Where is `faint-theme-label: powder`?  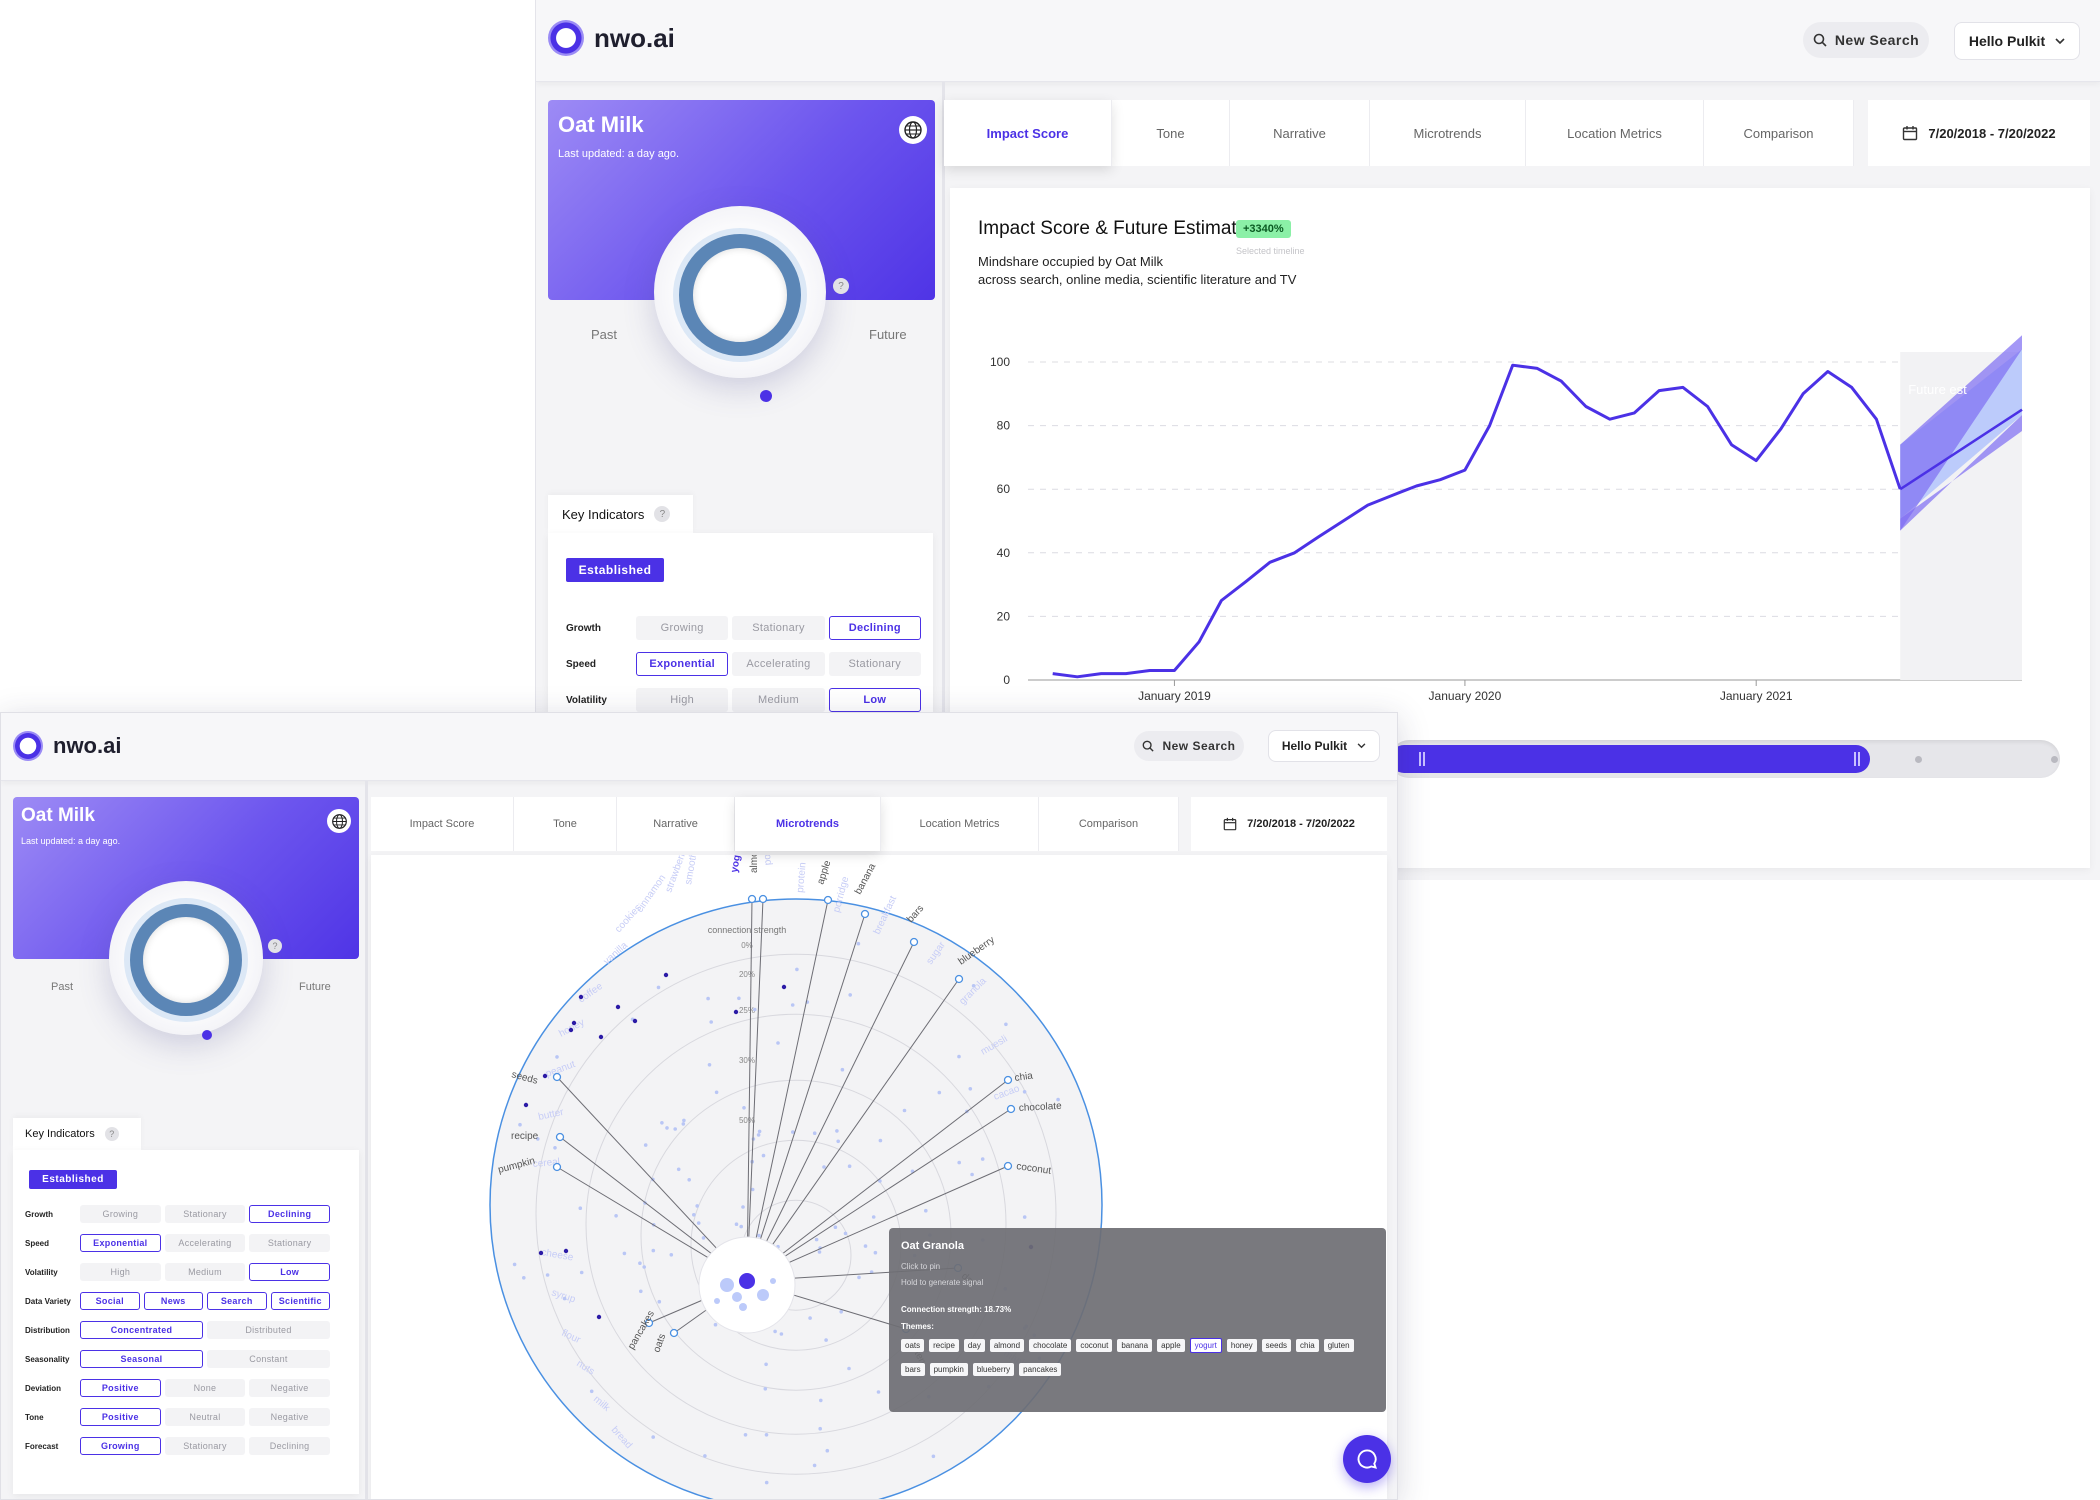 faint-theme-label: powder is located at coordinates (767, 860).